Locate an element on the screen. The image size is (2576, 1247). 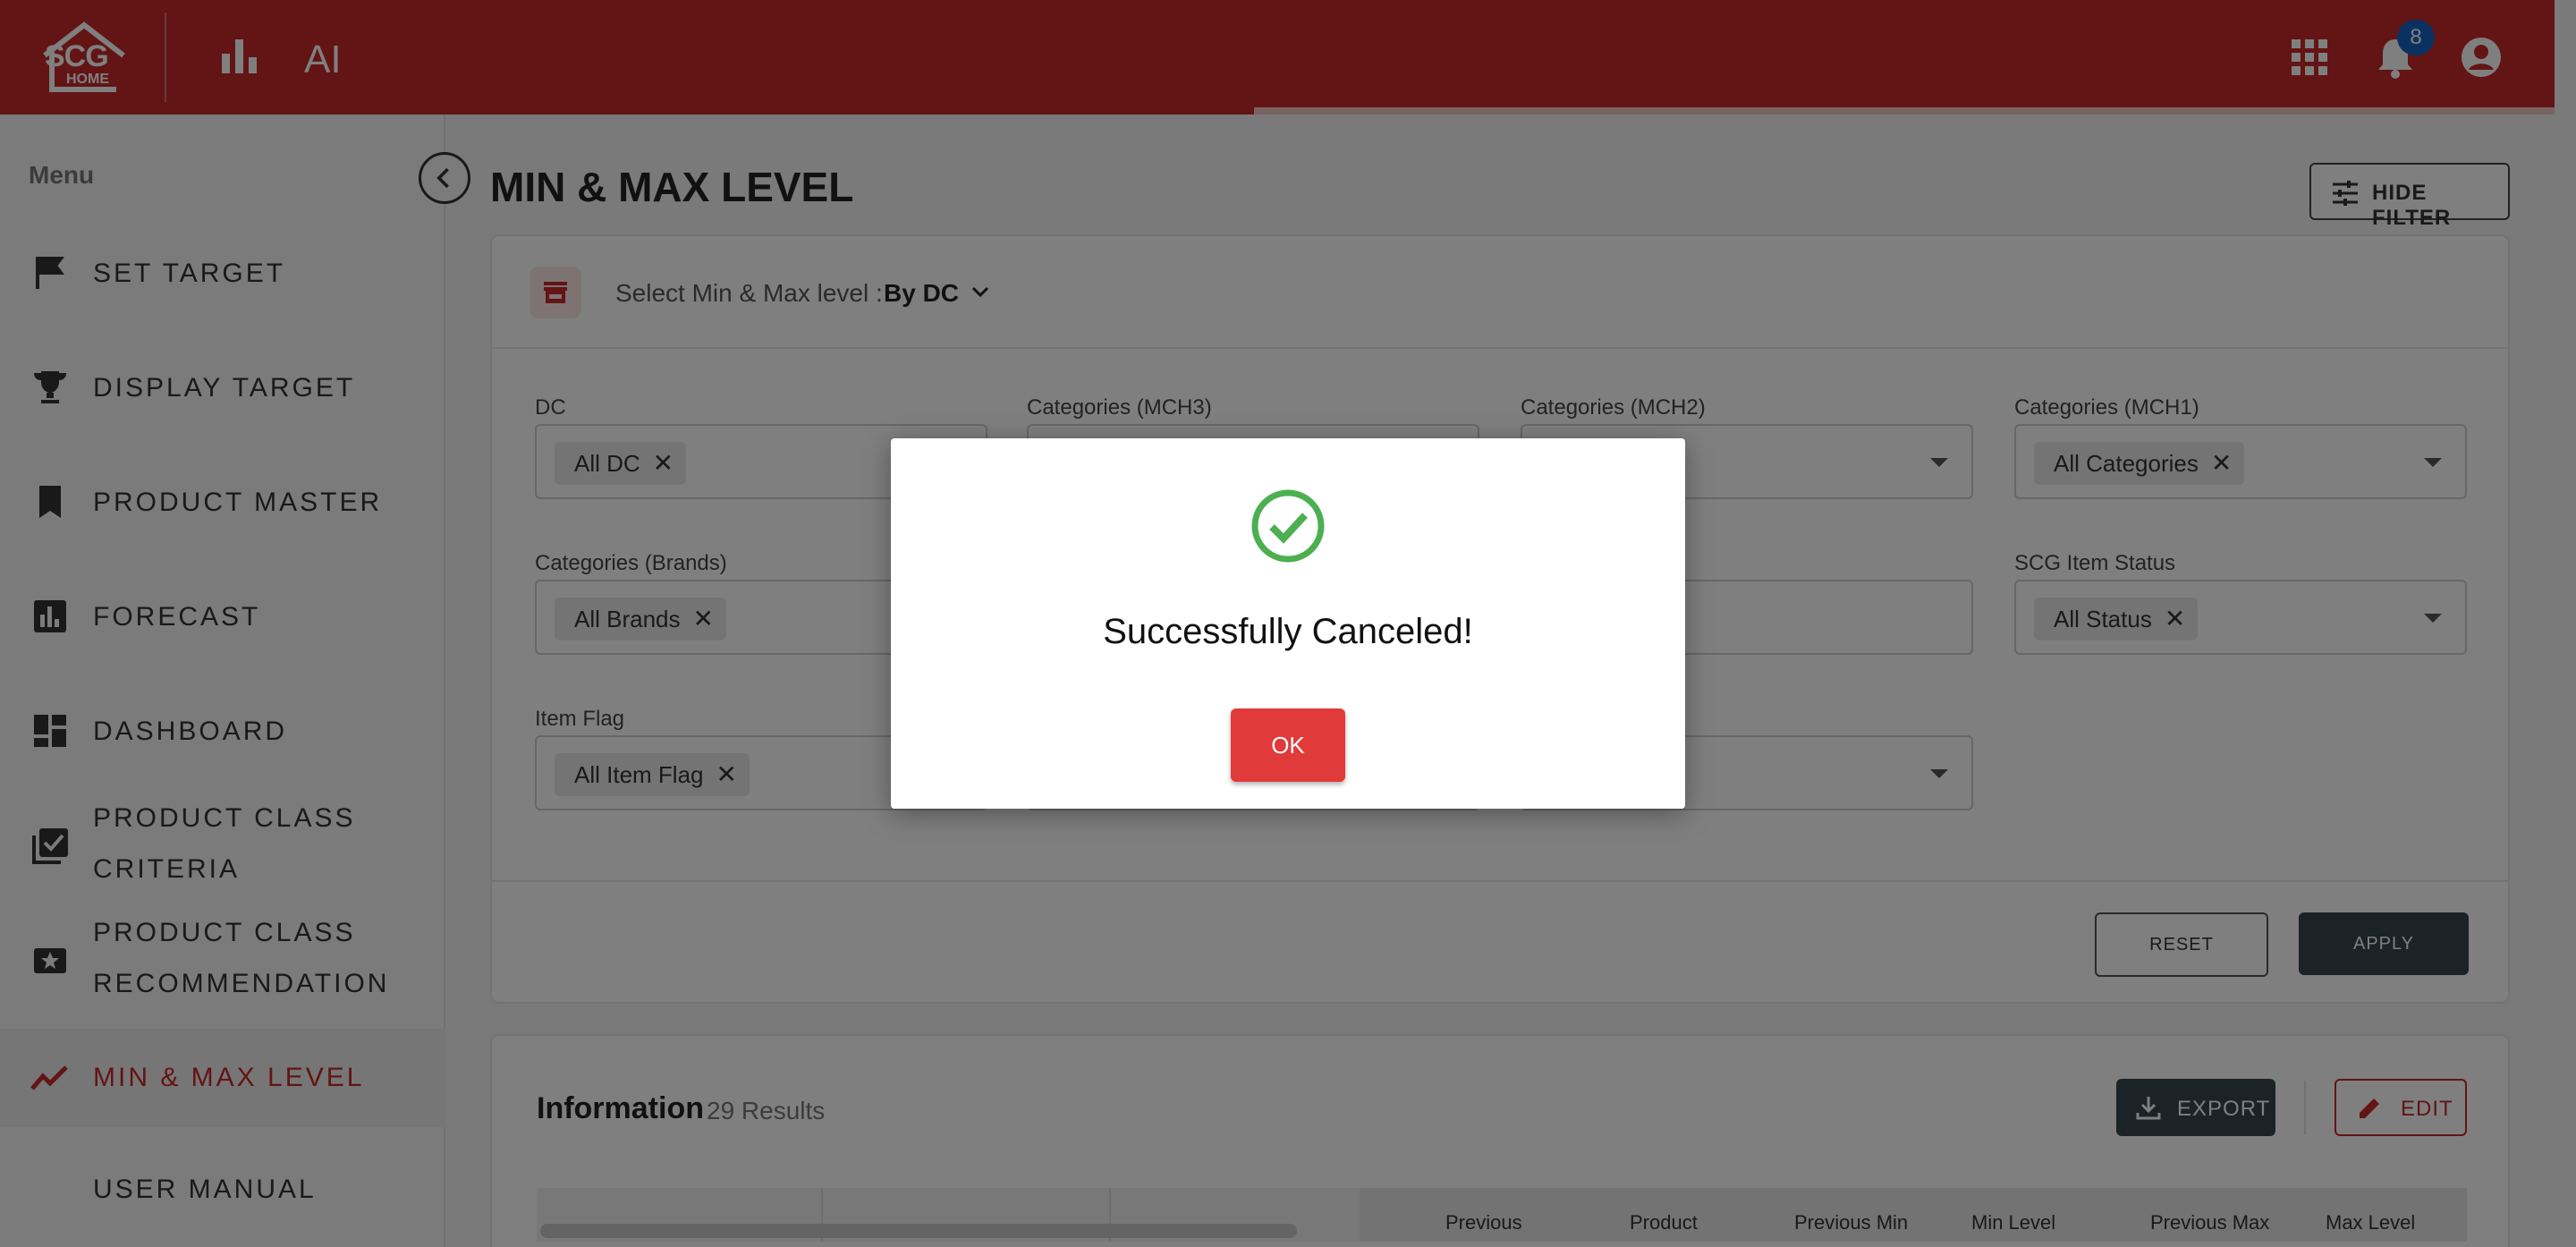
success-dialog: Successfully Canceled! OK is located at coordinates (1288, 623).